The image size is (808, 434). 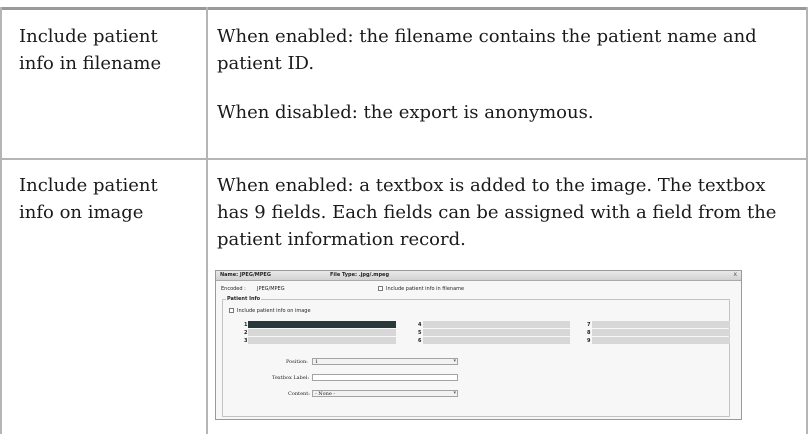 What do you see at coordinates (274, 311) in the screenshot?
I see `include-image-label: Include patient info on image` at bounding box center [274, 311].